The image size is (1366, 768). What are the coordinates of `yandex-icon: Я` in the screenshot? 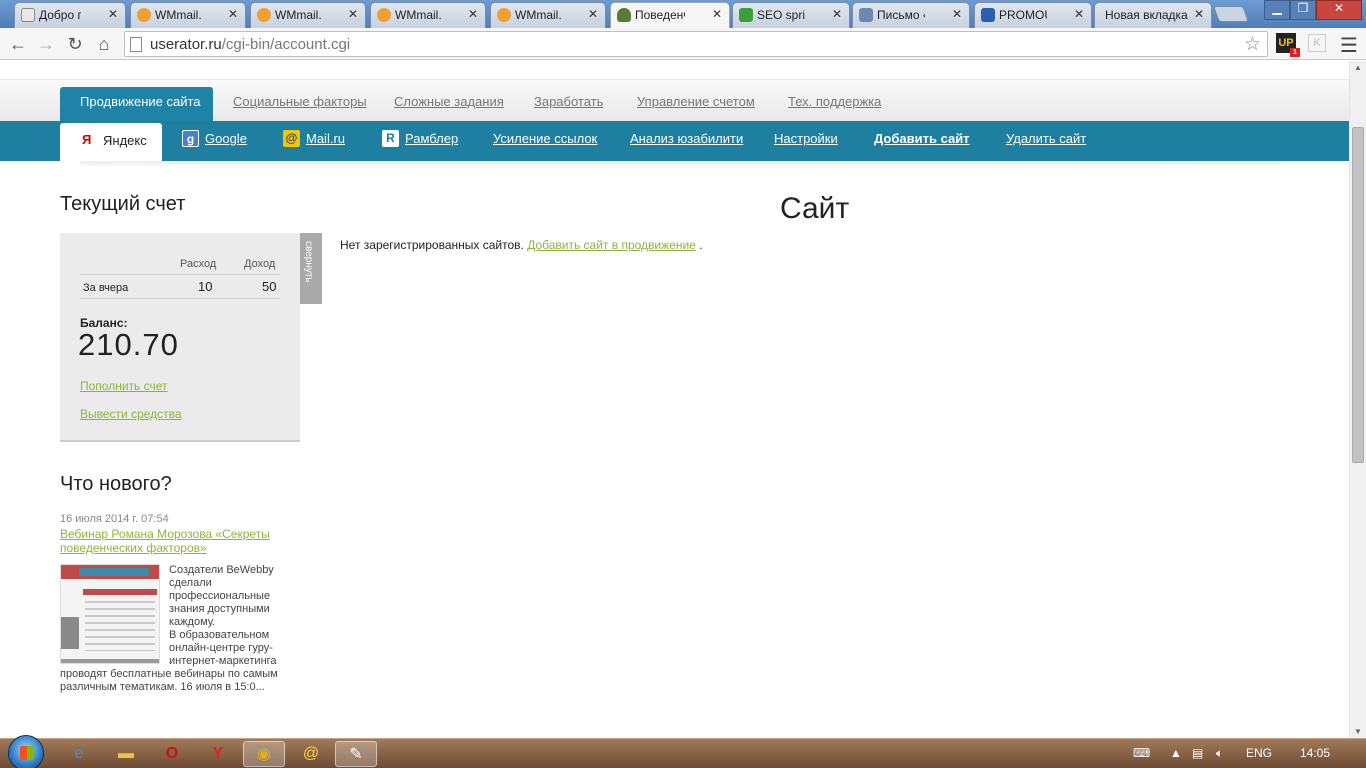 It's located at (87, 139).